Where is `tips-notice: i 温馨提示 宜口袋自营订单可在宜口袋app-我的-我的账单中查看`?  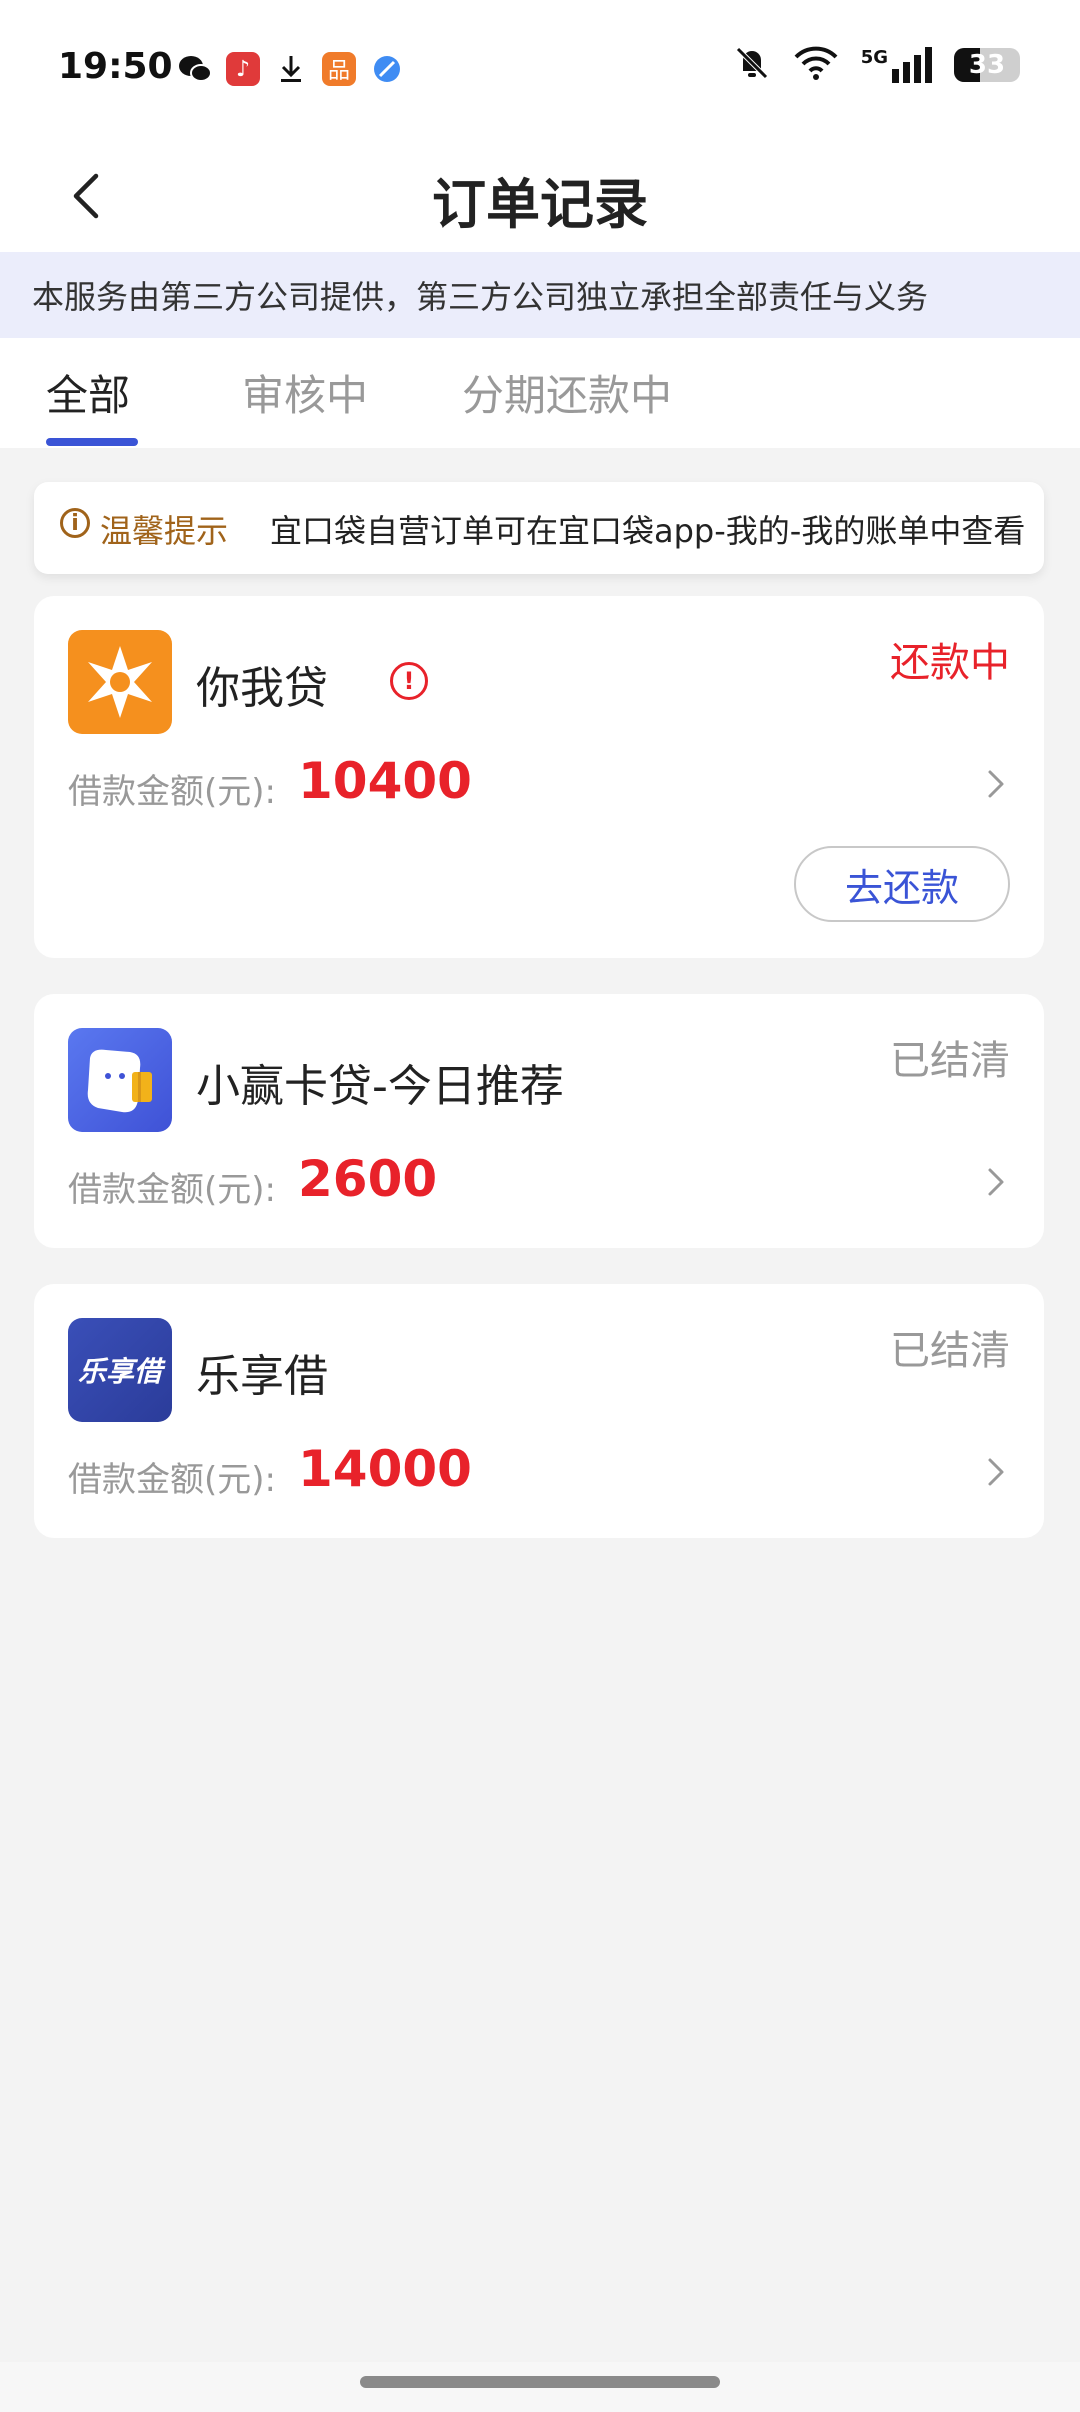 tips-notice: i 温馨提示 宜口袋自营订单可在宜口袋app-我的-我的账单中查看 is located at coordinates (539, 528).